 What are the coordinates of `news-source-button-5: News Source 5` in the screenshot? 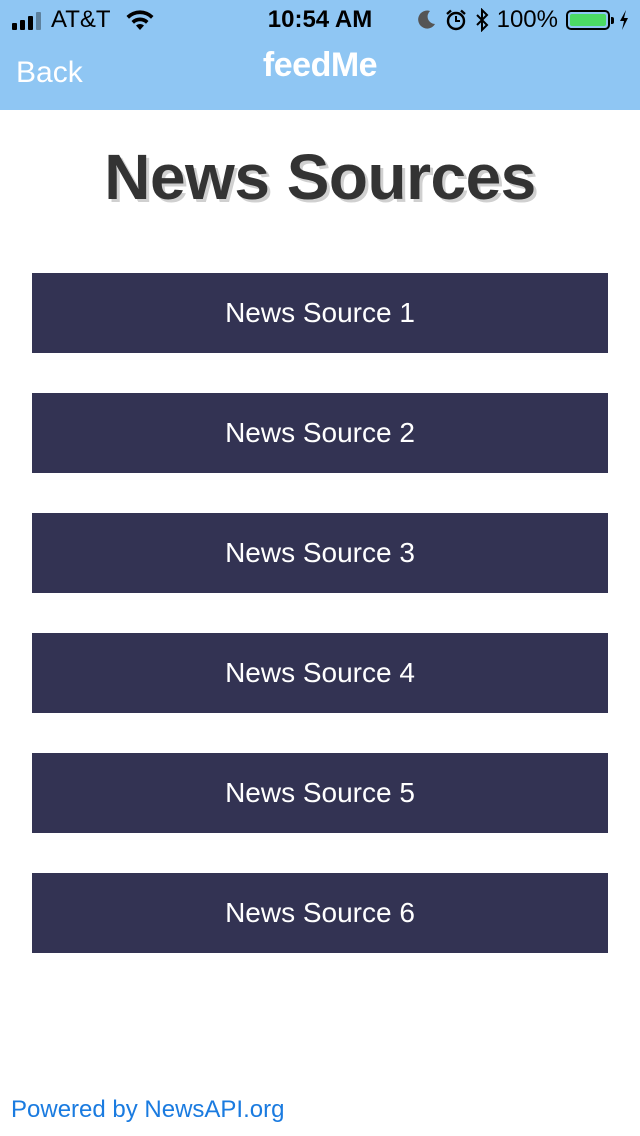 It's located at (320, 793).